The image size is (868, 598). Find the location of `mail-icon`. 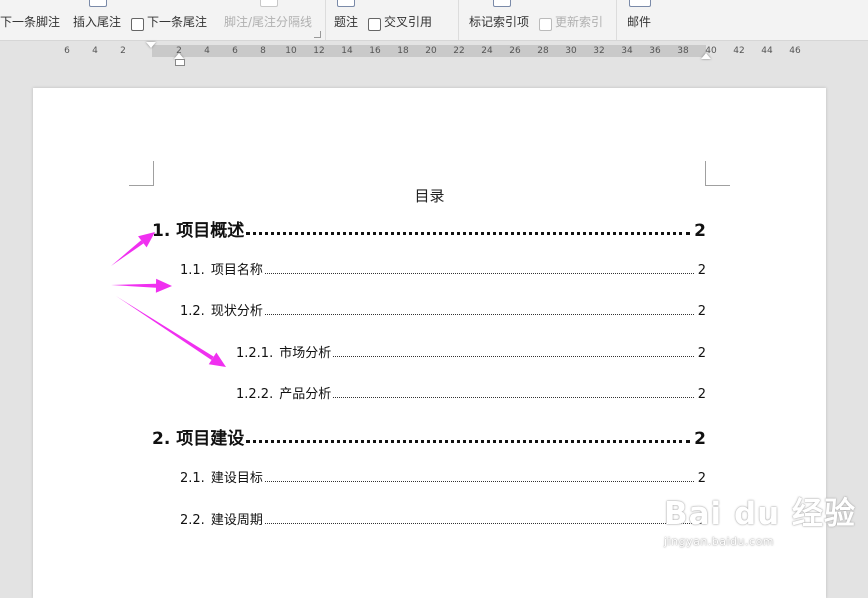

mail-icon is located at coordinates (640, 3).